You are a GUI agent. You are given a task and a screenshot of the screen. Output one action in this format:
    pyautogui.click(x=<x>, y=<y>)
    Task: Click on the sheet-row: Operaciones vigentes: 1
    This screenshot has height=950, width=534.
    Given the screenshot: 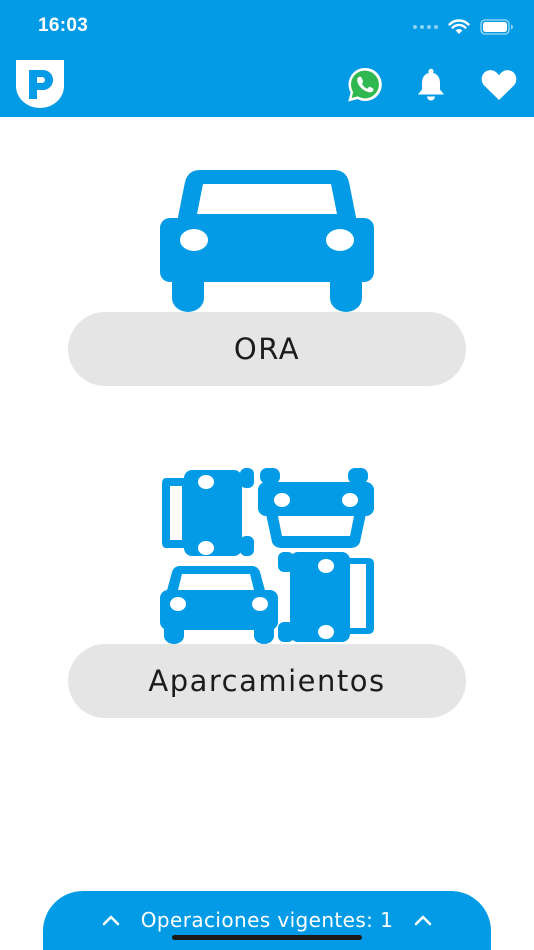 What is the action you would take?
    pyautogui.click(x=267, y=920)
    